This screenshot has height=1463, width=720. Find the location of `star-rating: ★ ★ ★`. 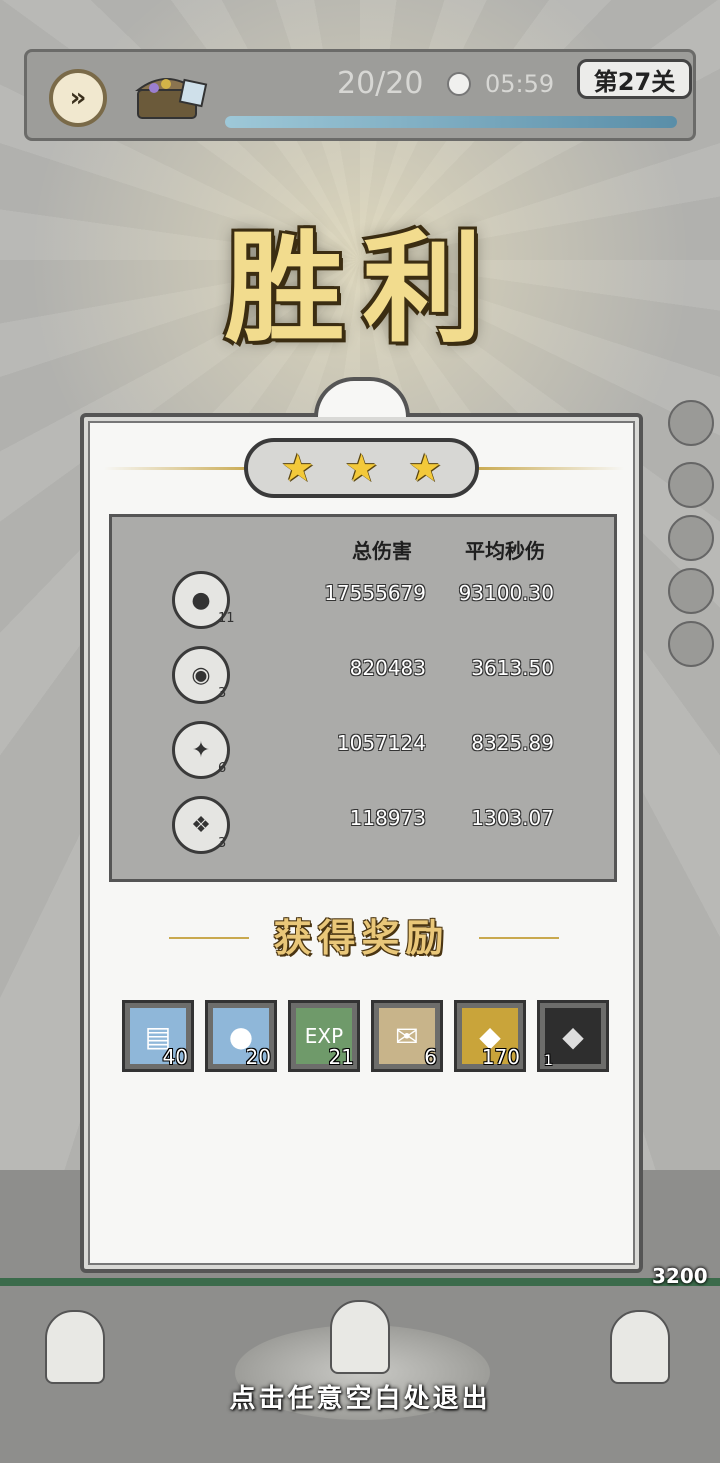

star-rating: ★ ★ ★ is located at coordinates (361, 468).